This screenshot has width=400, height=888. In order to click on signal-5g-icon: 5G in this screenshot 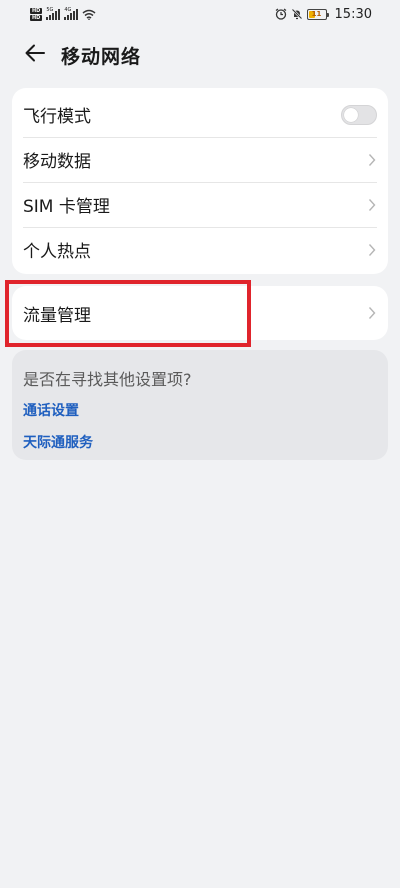, I will do `click(53, 13)`.